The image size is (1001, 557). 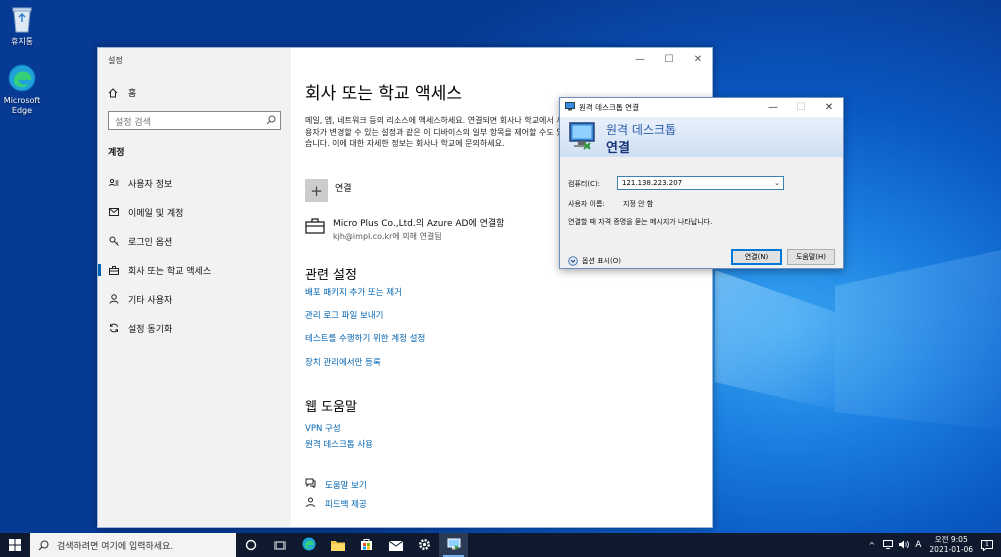 What do you see at coordinates (698, 59) in the screenshot?
I see `close-button: ✕` at bounding box center [698, 59].